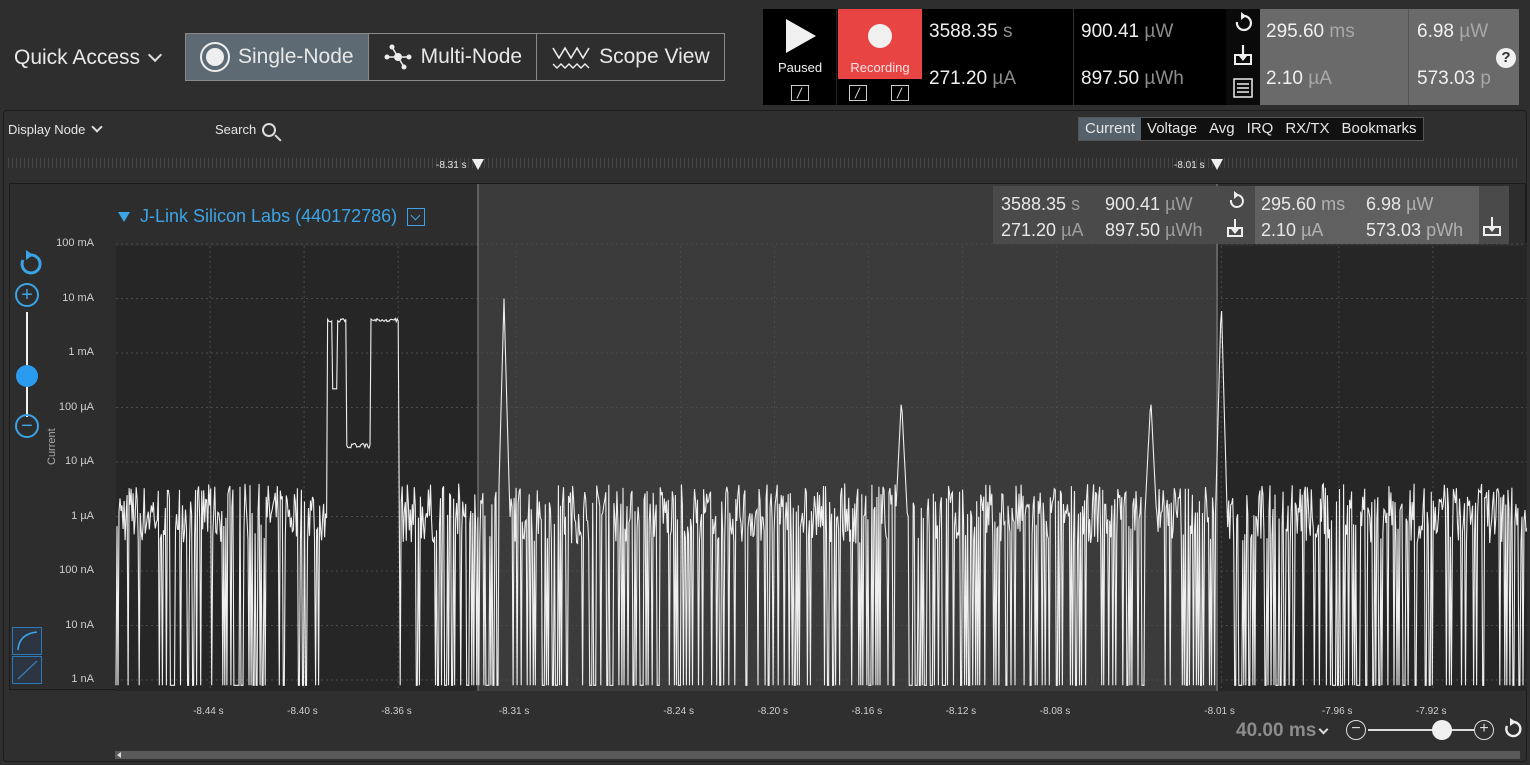  I want to click on x-tick-label: -7.92 s, so click(1431, 711).